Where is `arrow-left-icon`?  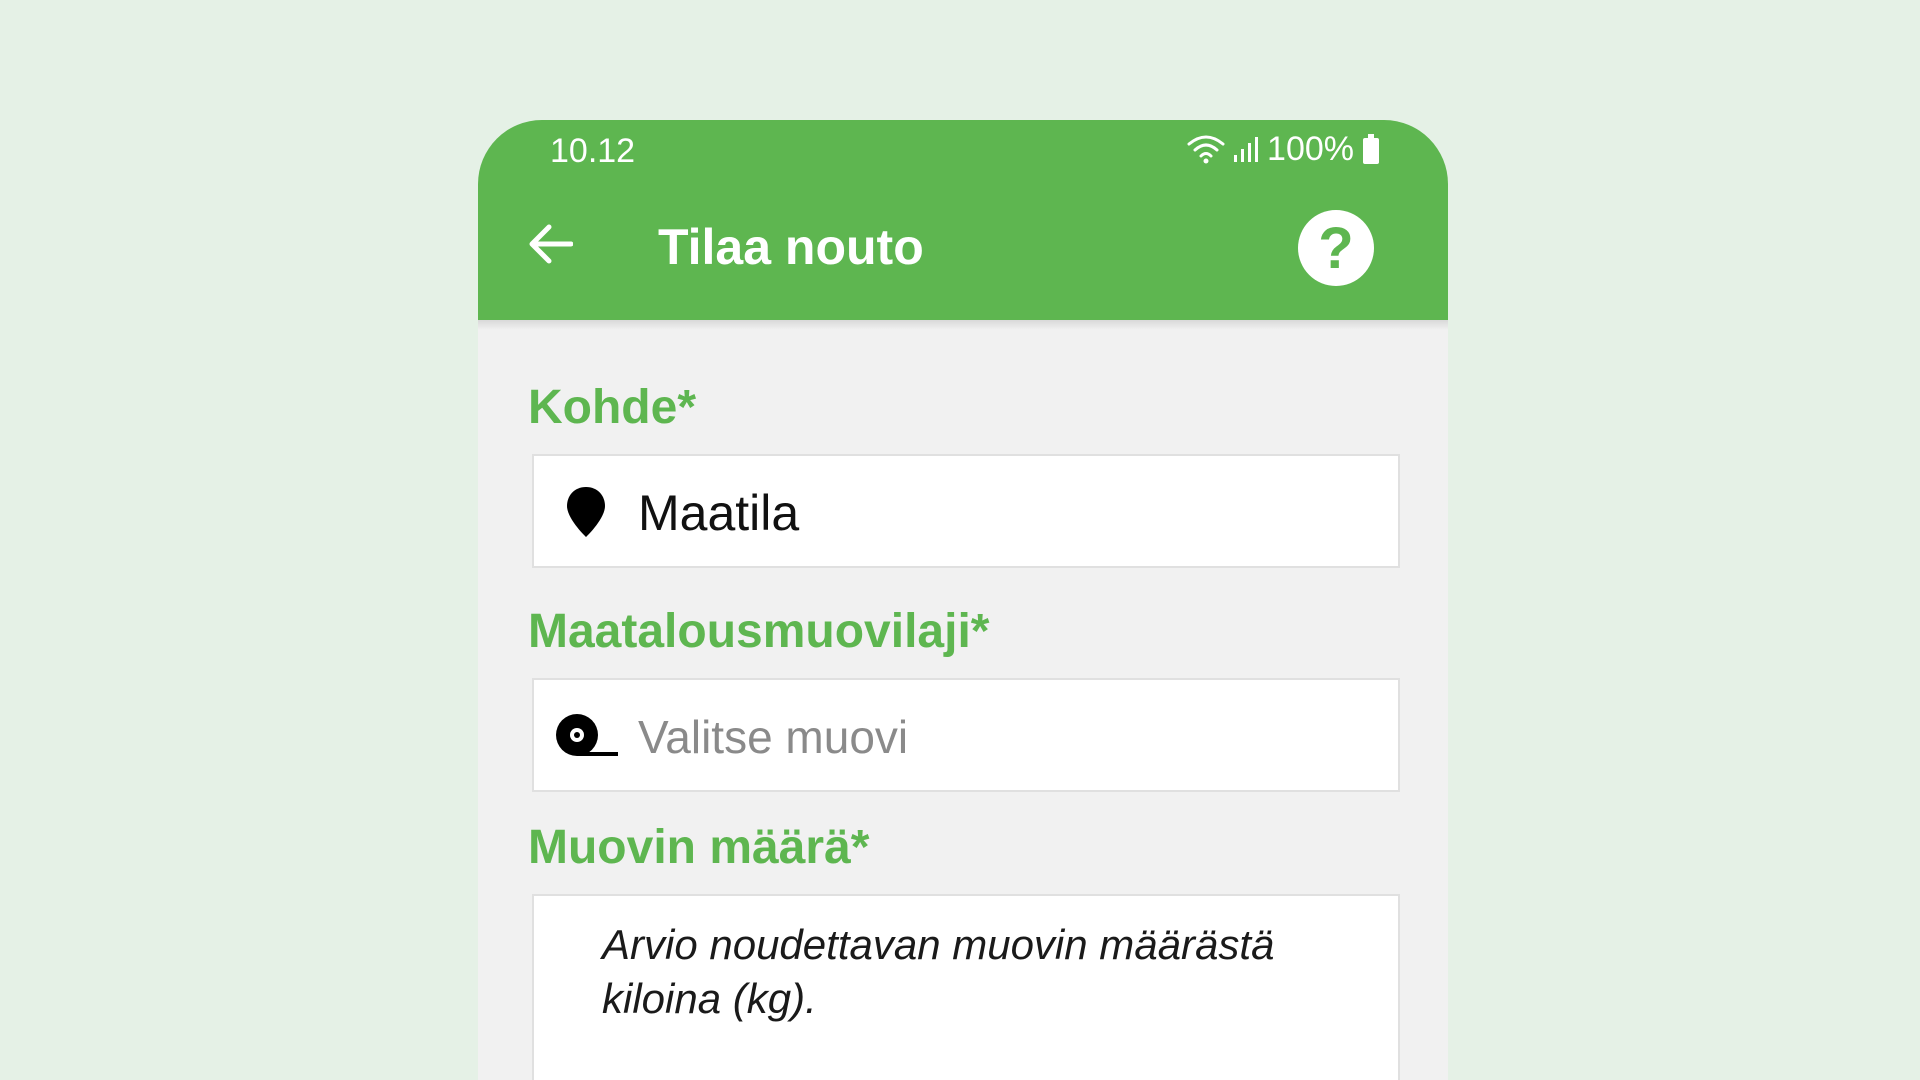 arrow-left-icon is located at coordinates (550, 246).